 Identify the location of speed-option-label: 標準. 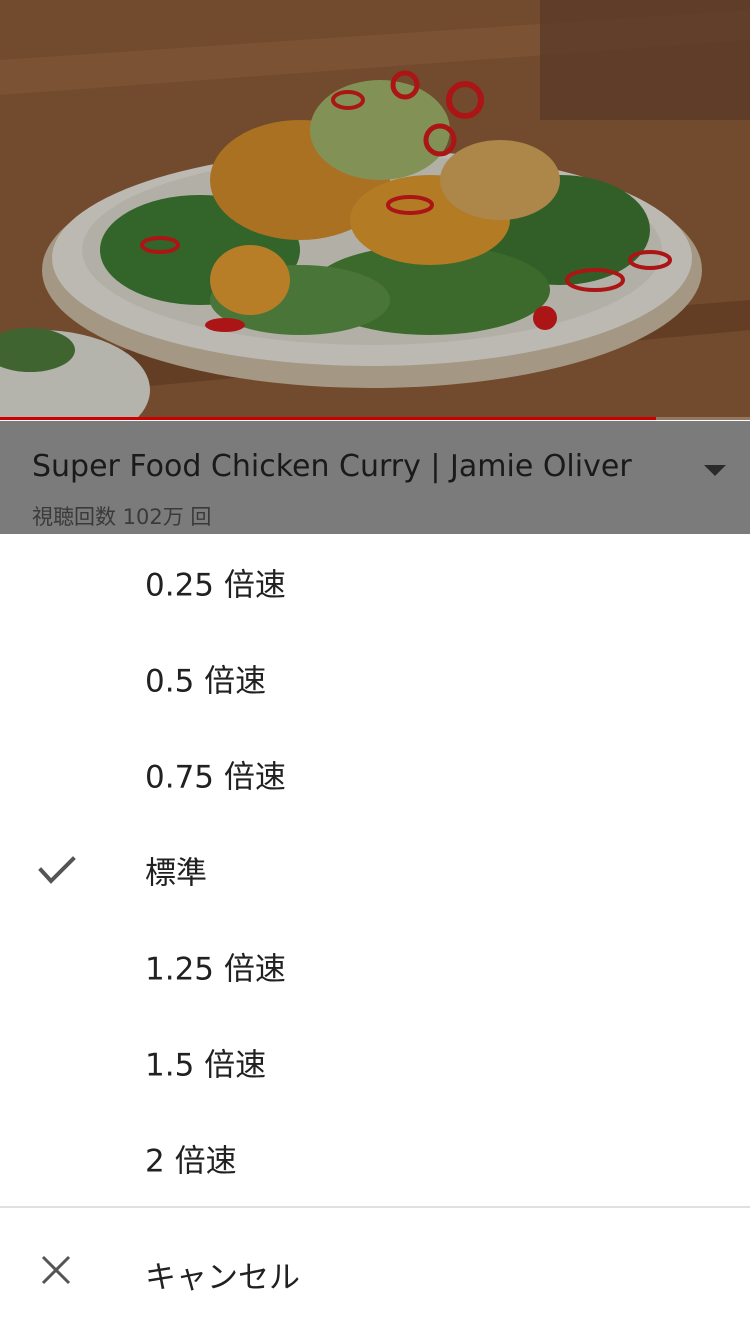
(176, 873).